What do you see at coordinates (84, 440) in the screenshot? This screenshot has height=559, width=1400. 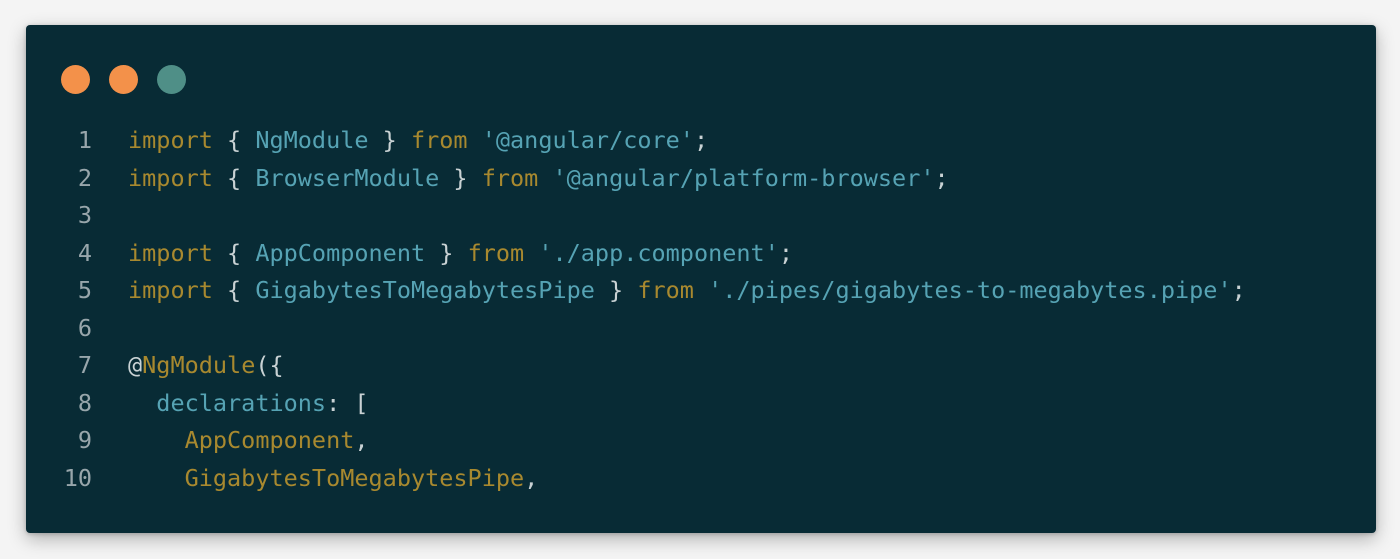 I see `line-number: 9` at bounding box center [84, 440].